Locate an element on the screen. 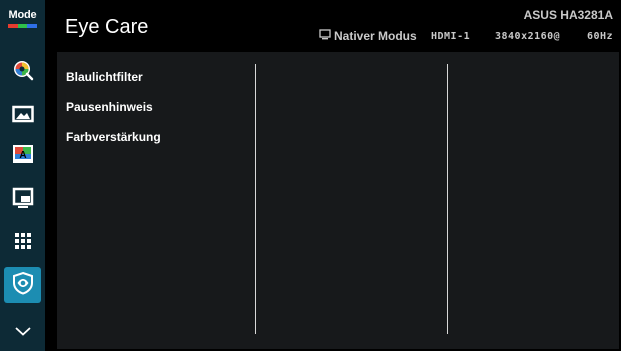 Image resolution: width=621 pixels, height=351 pixels. sidebar: Mode A is located at coordinates (22, 175).